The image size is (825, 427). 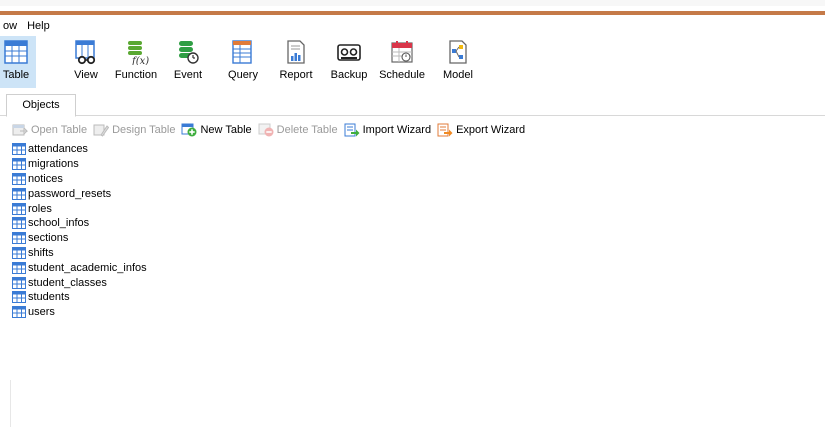 What do you see at coordinates (242, 52) in the screenshot?
I see `query-icon` at bounding box center [242, 52].